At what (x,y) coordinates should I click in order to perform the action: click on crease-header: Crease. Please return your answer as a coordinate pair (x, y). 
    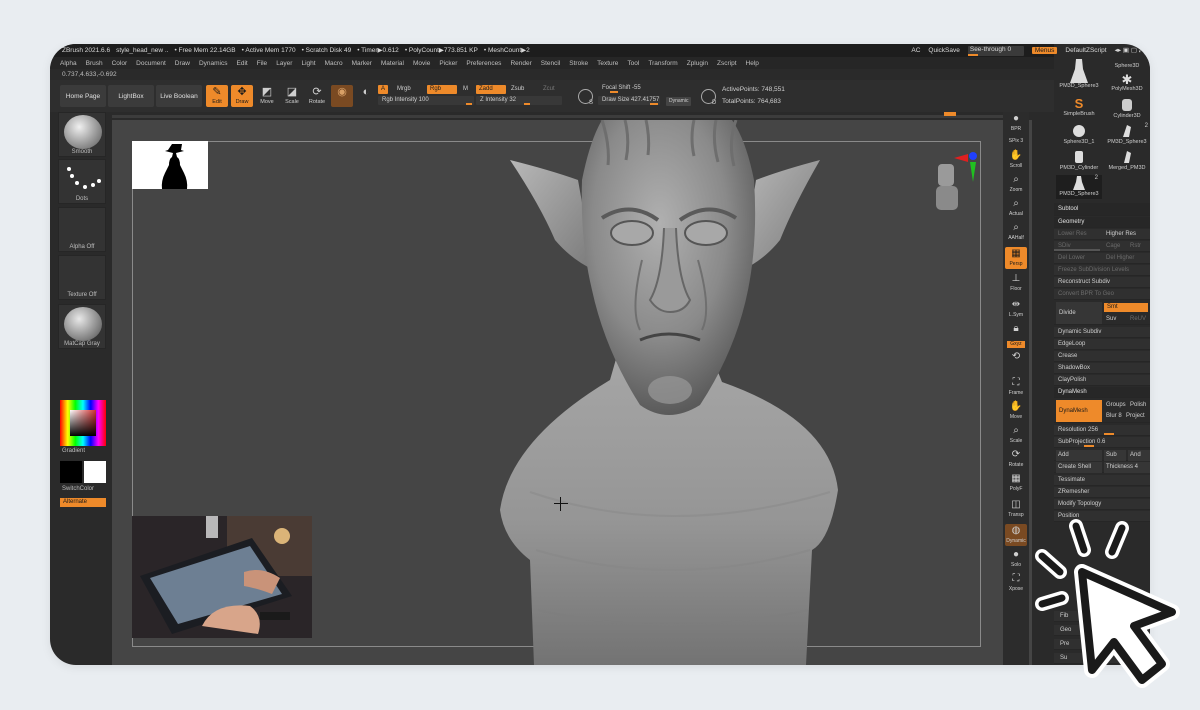
    Looking at the image, I should click on (1102, 356).